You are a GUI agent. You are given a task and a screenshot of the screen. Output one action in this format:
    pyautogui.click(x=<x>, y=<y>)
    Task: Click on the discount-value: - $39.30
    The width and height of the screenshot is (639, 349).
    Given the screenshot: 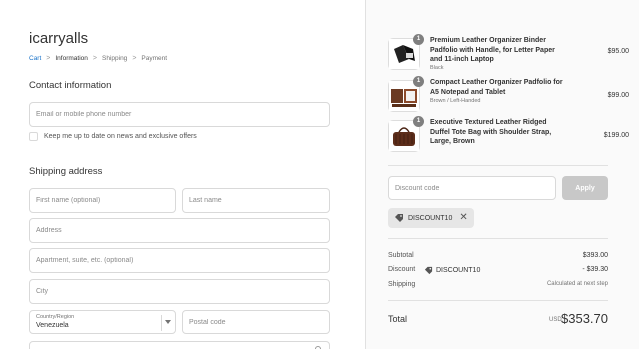 What is the action you would take?
    pyautogui.click(x=595, y=269)
    